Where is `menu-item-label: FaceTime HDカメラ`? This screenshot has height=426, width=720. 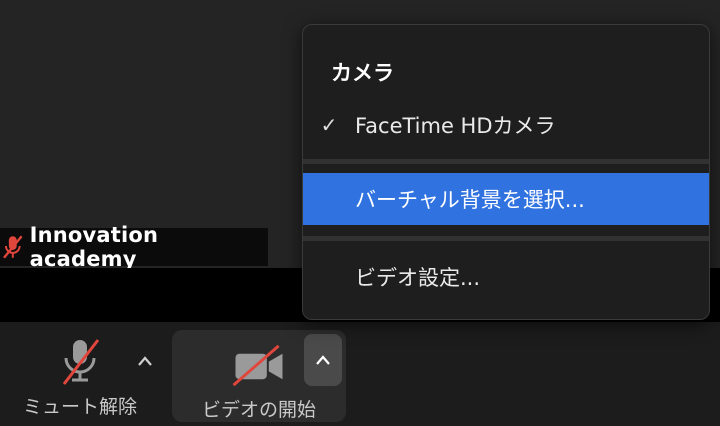 menu-item-label: FaceTime HDカメラ is located at coordinates (455, 126).